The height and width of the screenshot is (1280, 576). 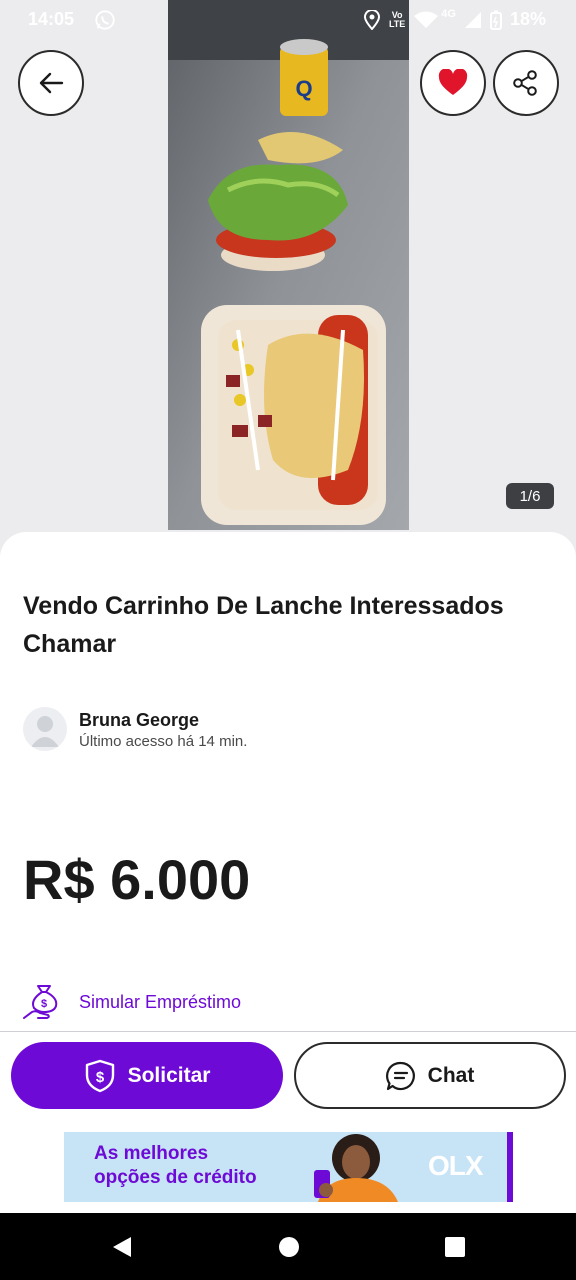 I want to click on photo-counter: 1/6, so click(x=530, y=496).